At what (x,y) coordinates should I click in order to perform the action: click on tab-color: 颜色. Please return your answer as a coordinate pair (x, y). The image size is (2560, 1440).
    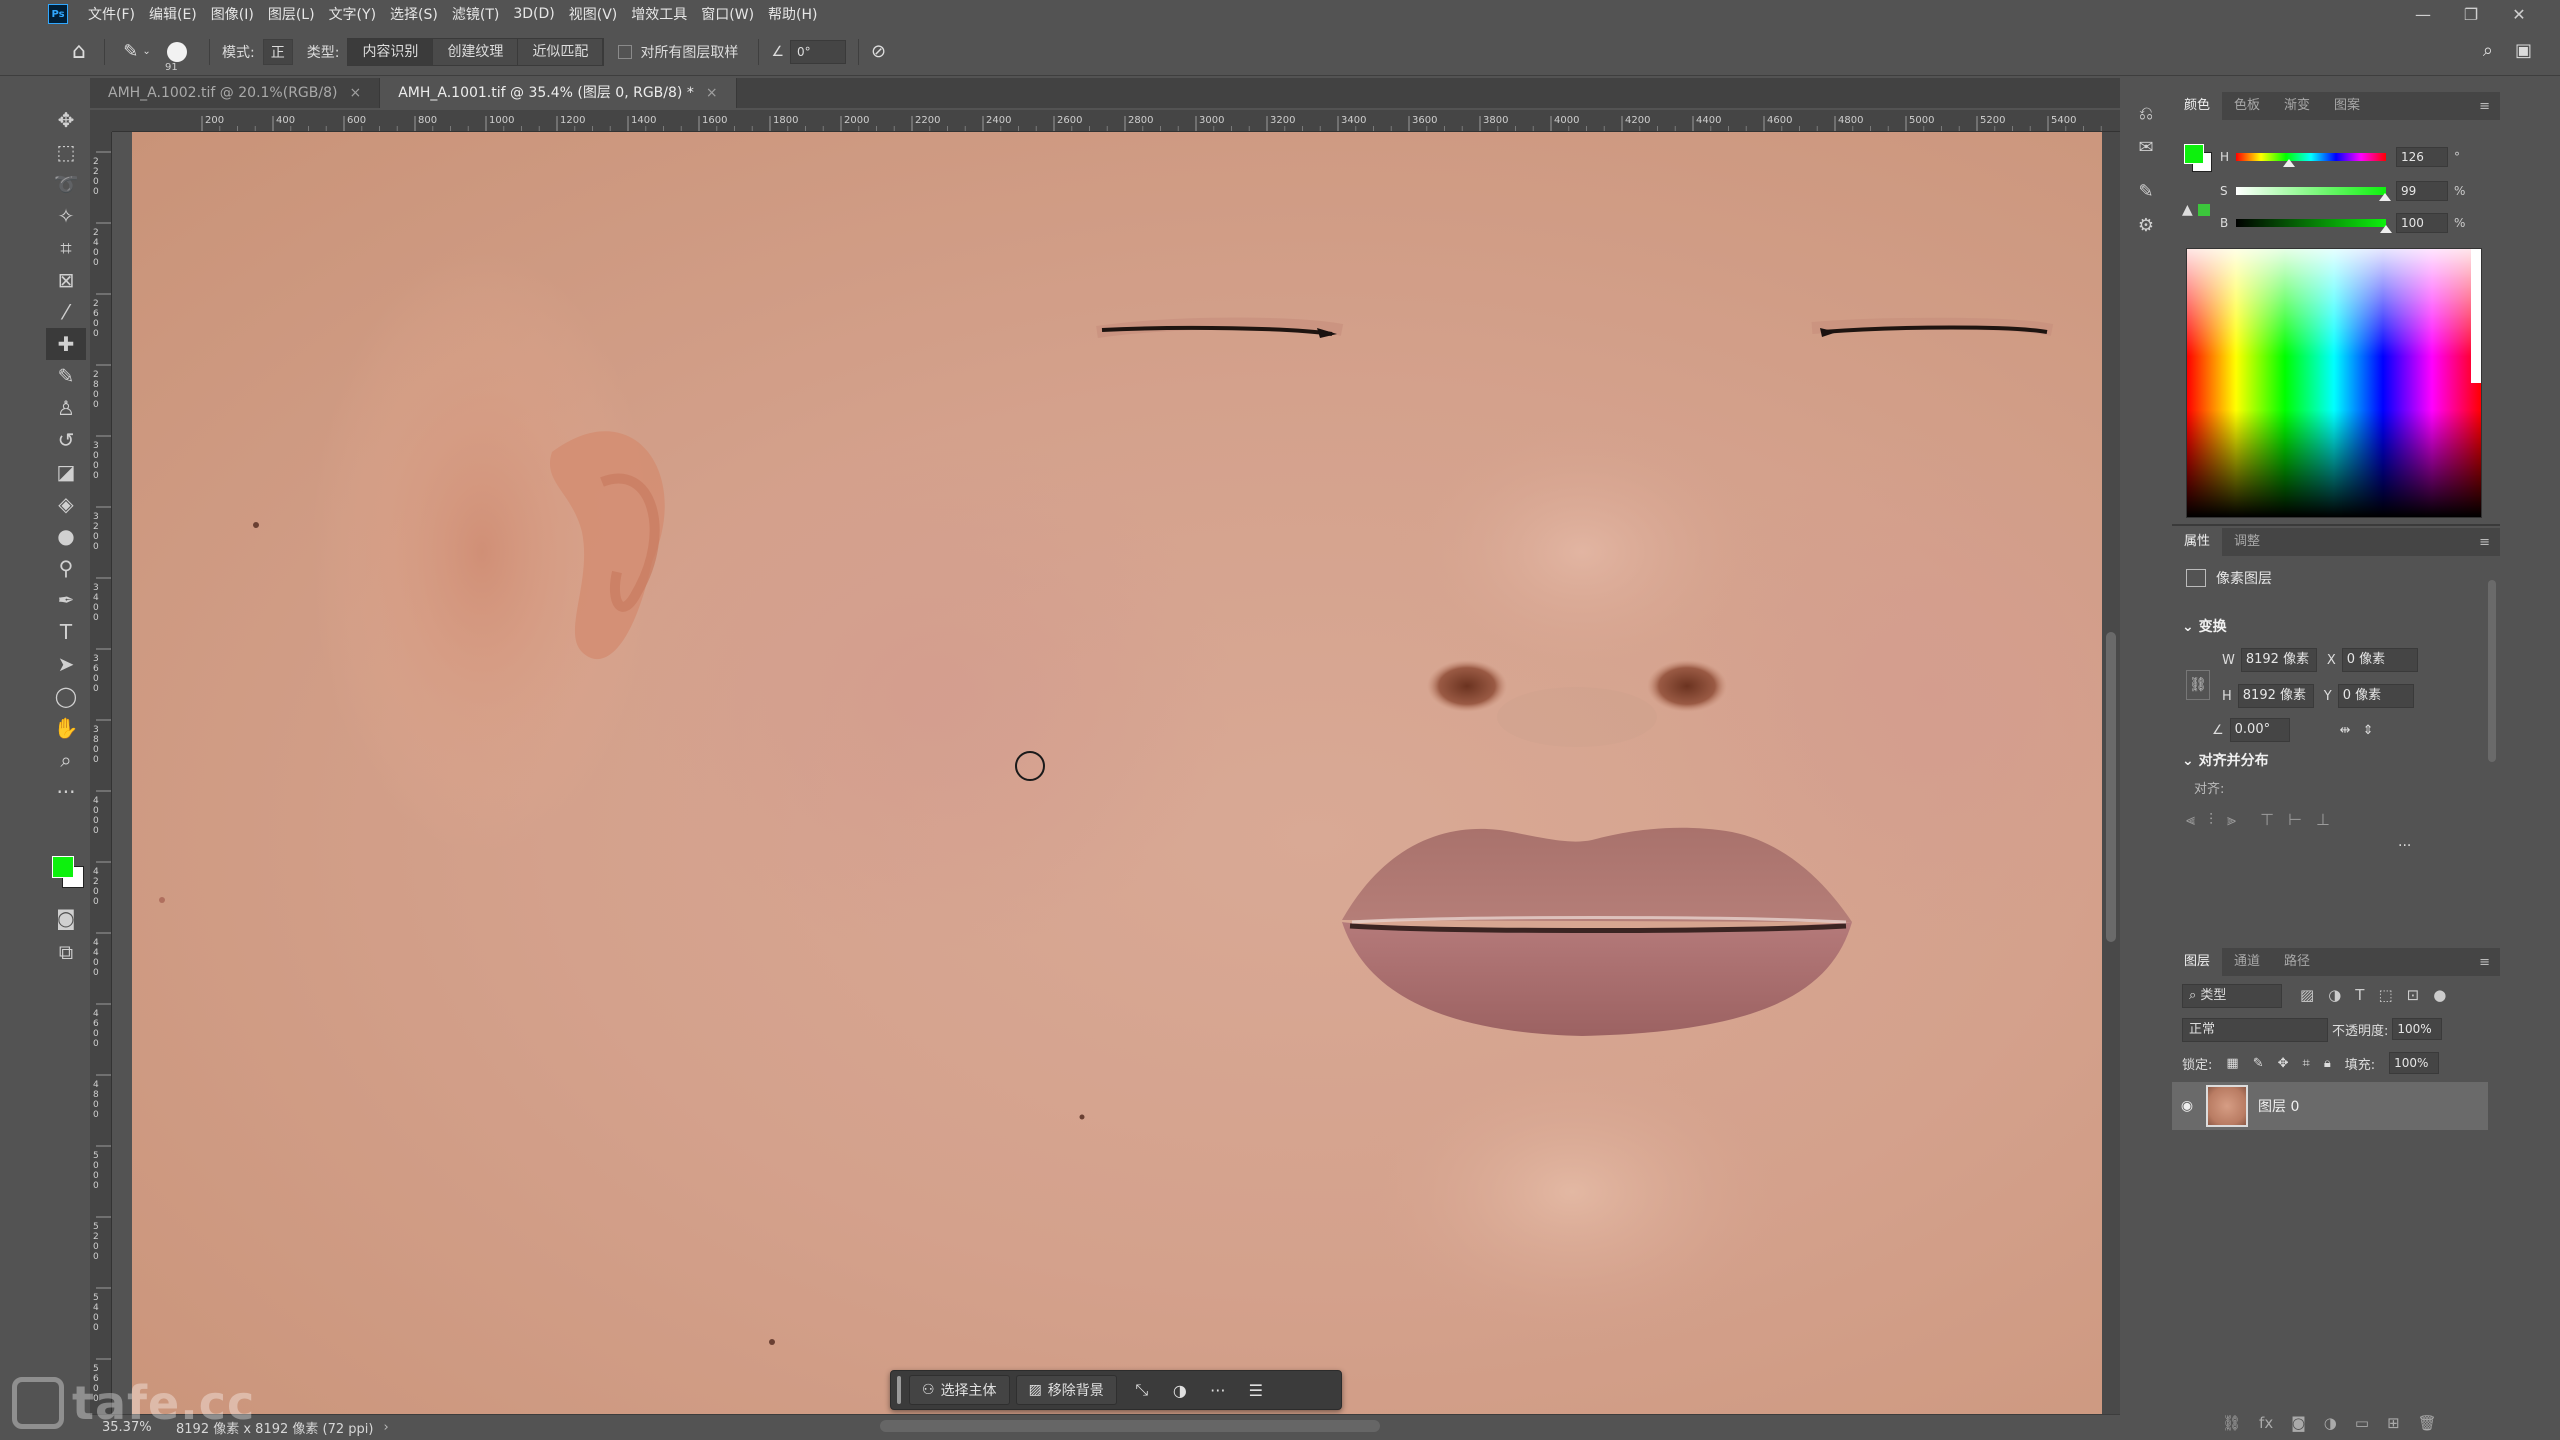
    Looking at the image, I should click on (2197, 106).